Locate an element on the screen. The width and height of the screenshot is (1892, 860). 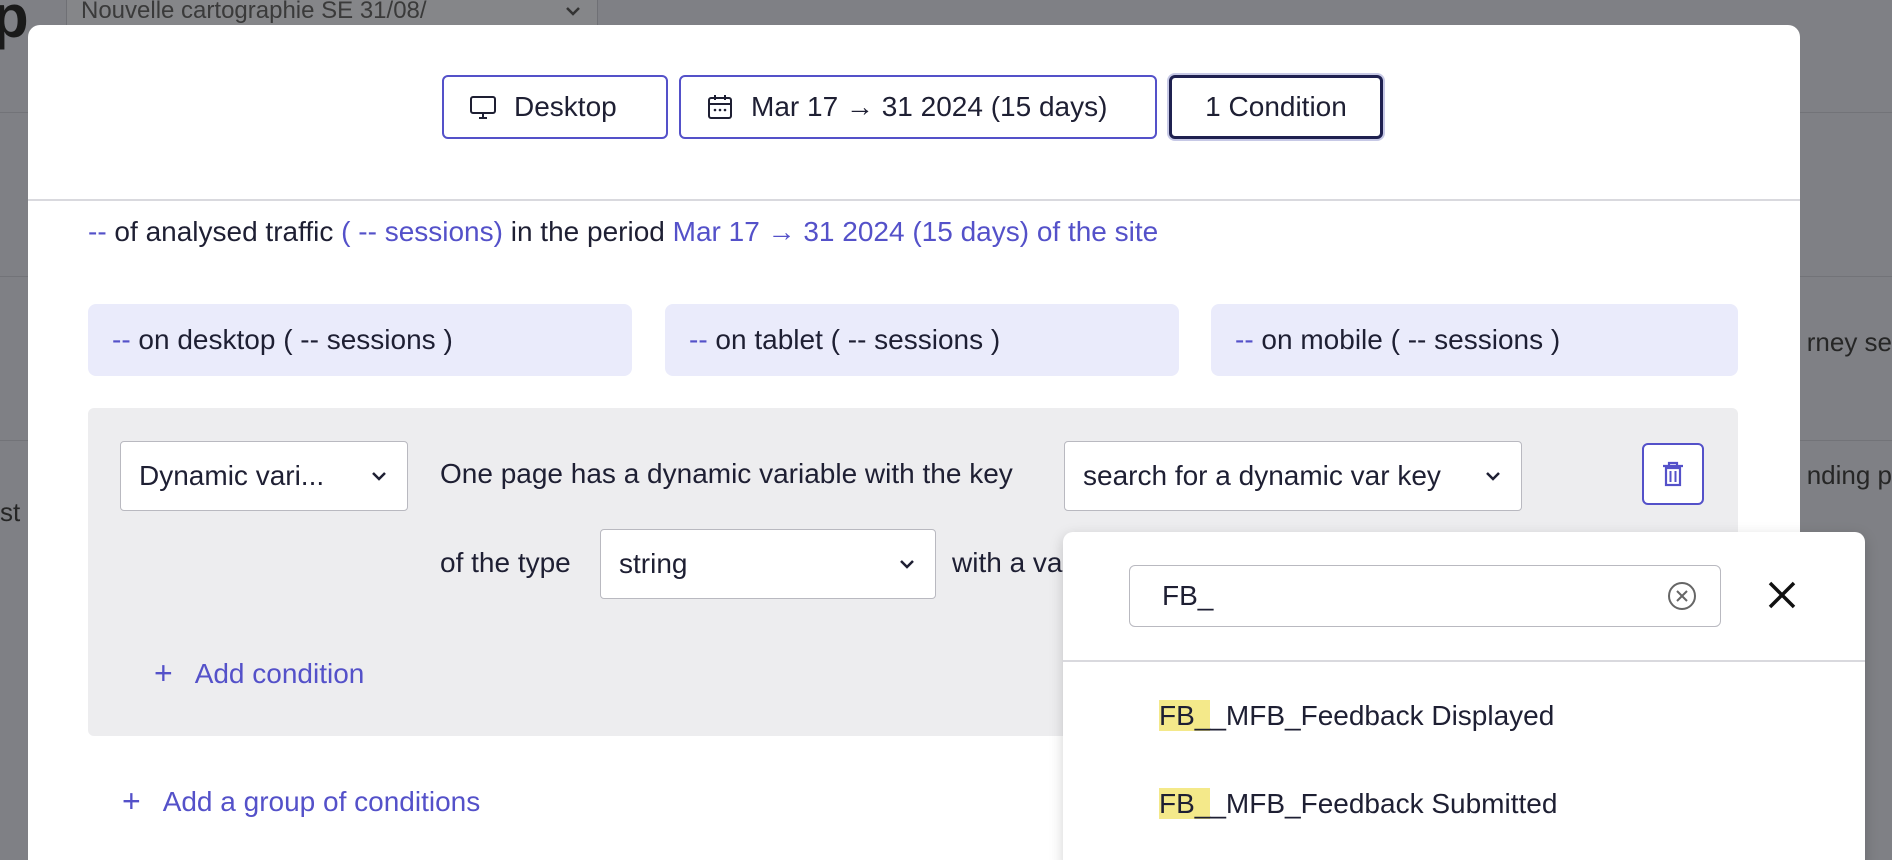
period-text: in the period is located at coordinates (587, 231).